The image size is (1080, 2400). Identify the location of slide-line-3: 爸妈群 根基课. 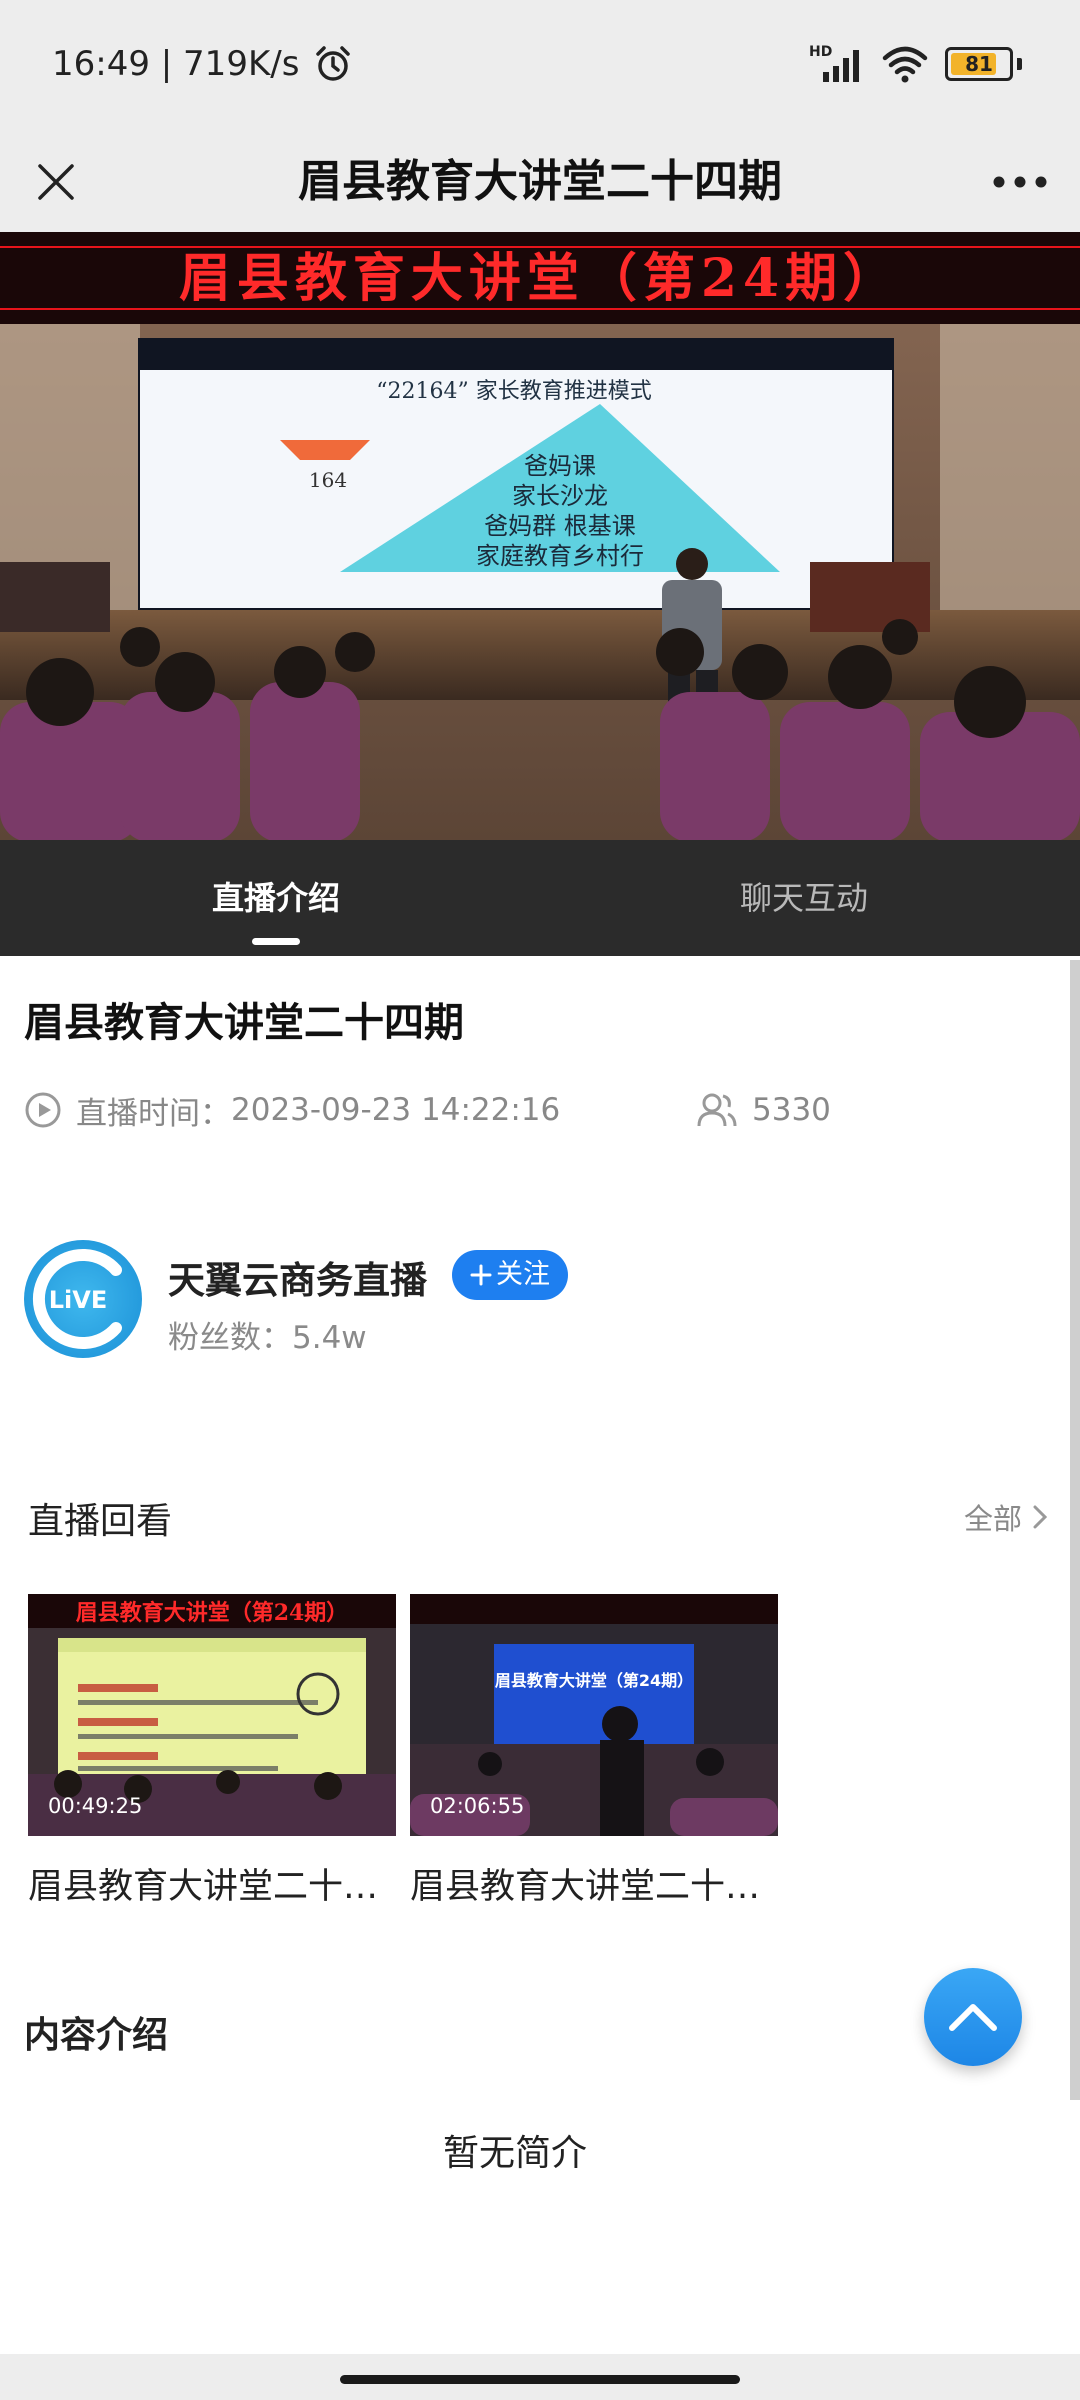
(560, 526).